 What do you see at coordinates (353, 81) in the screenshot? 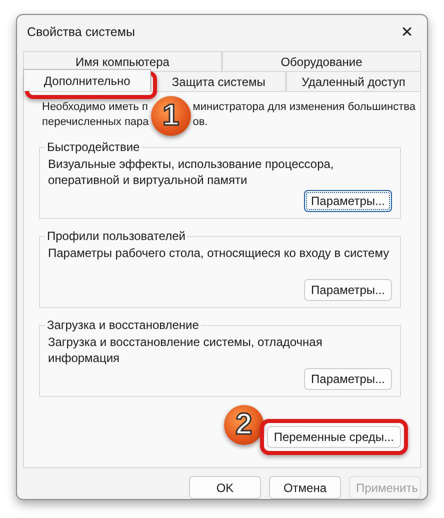
I see `tab: Удаленный доступ` at bounding box center [353, 81].